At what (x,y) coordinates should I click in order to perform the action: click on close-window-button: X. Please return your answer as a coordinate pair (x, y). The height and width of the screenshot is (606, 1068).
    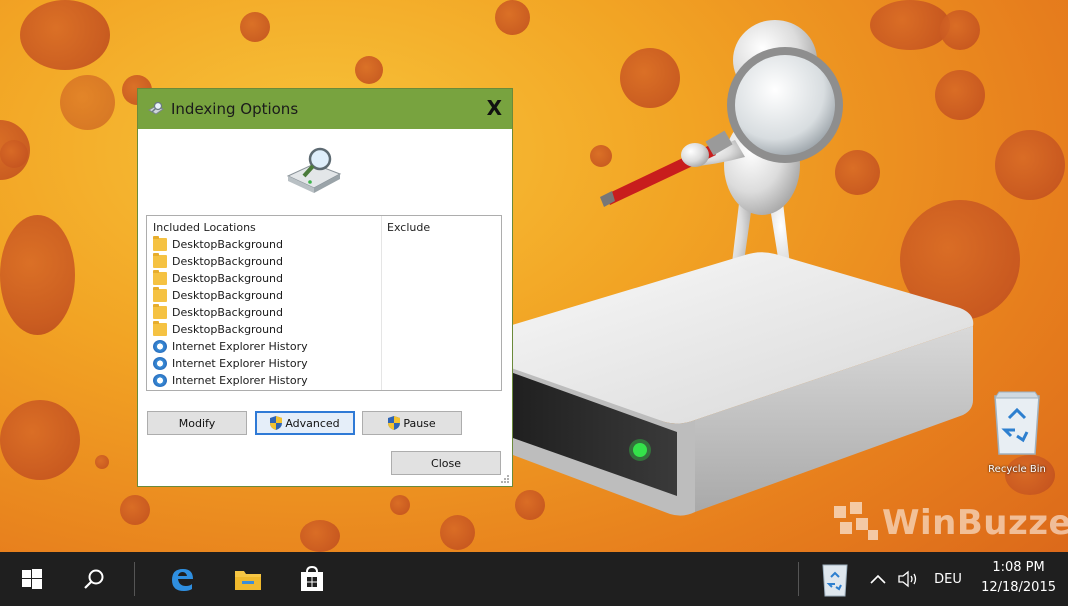
    Looking at the image, I should click on (494, 108).